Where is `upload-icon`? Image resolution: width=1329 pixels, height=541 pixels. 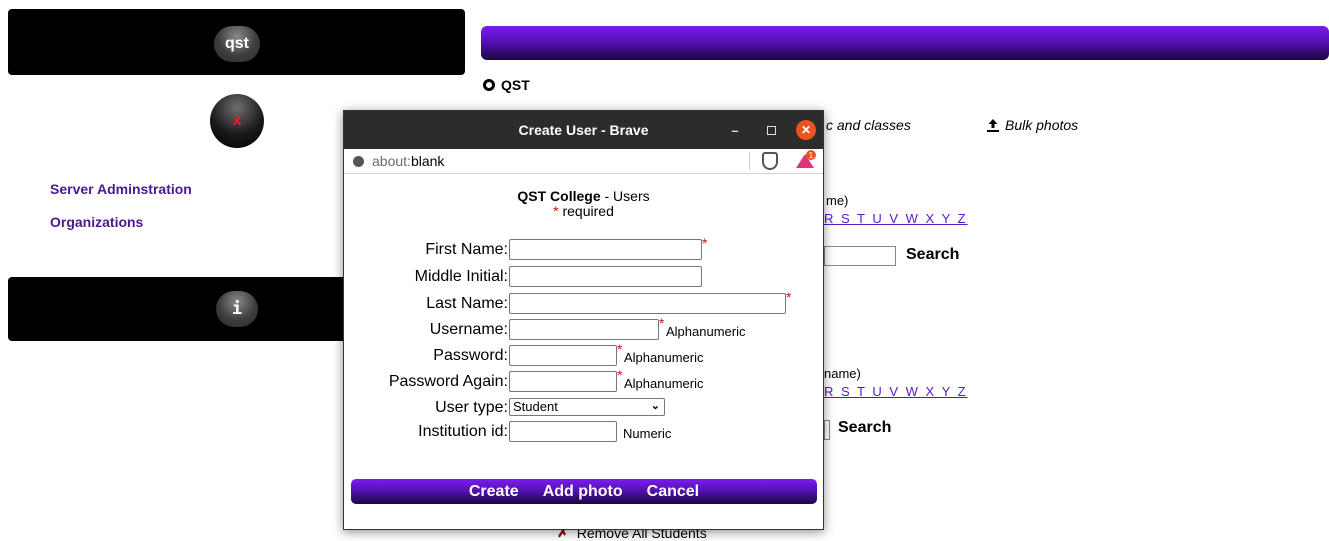 upload-icon is located at coordinates (993, 125).